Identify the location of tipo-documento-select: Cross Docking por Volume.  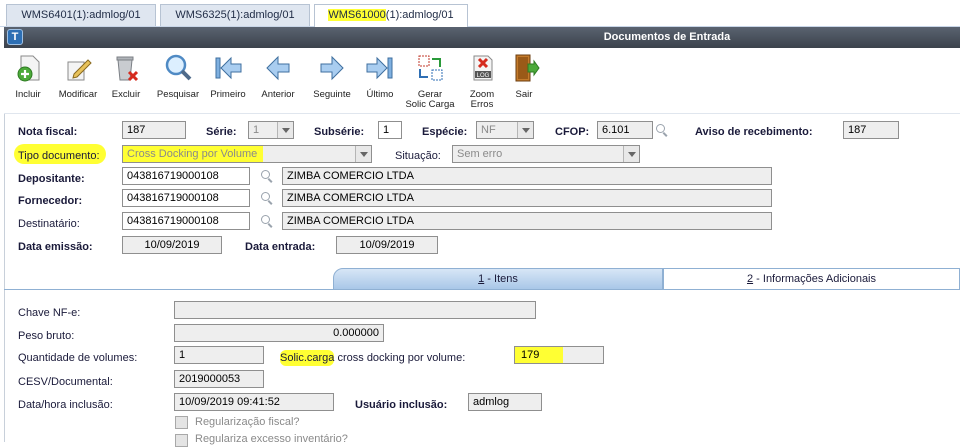
(247, 154).